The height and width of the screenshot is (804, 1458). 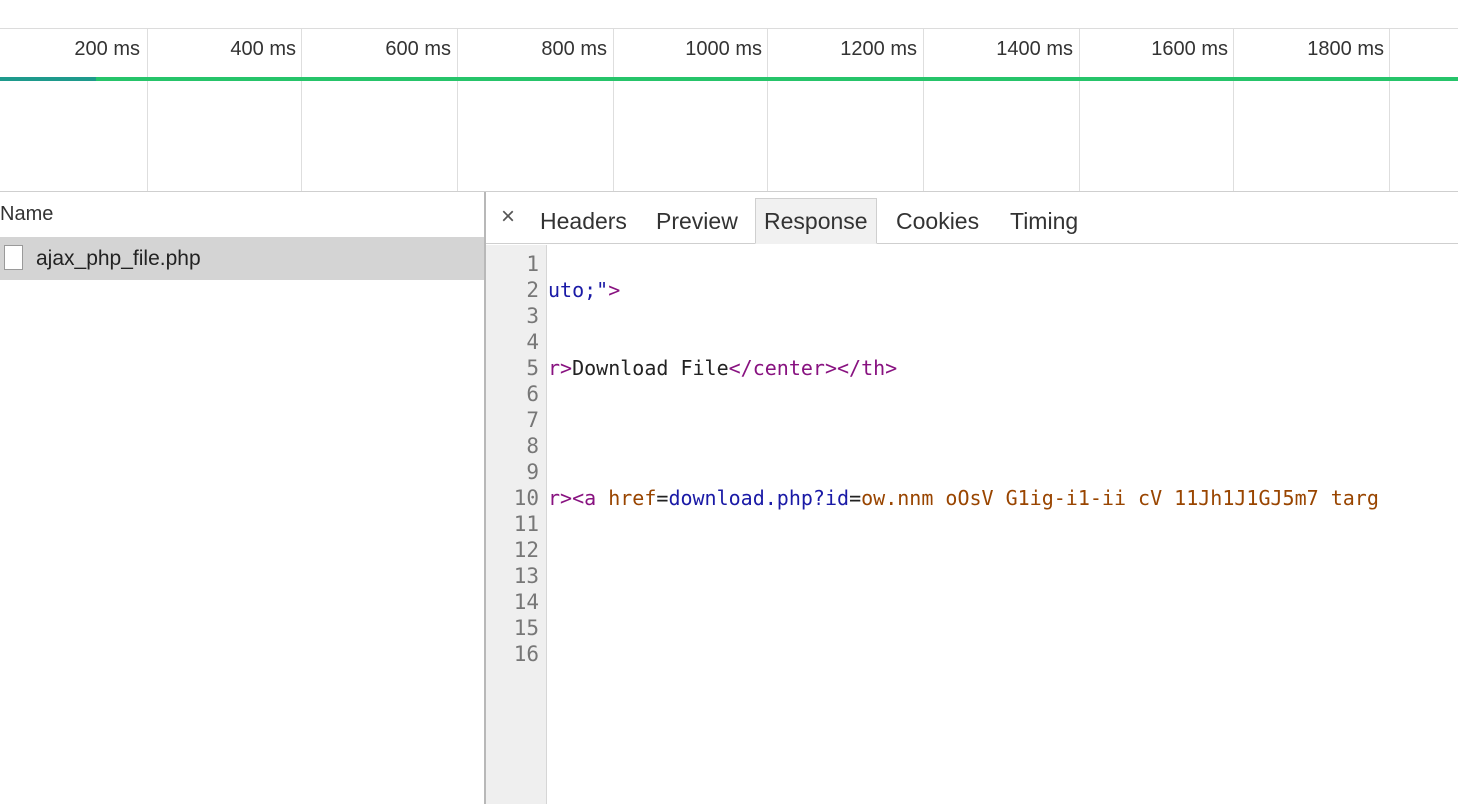 I want to click on timeline-tick-label: 1800 ms, so click(x=1345, y=49).